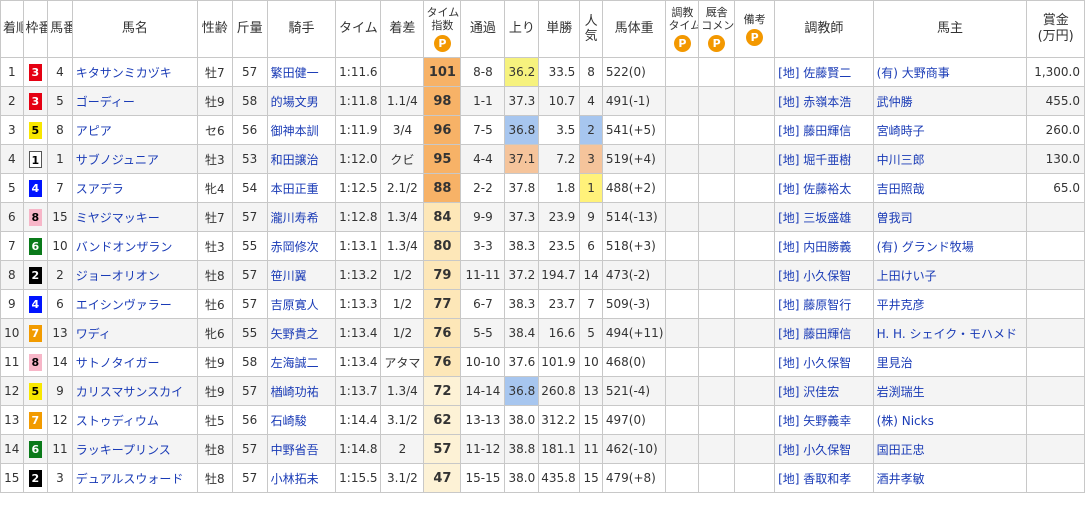 This screenshot has height=514, width=1086. Describe the element at coordinates (755, 29) in the screenshot. I see `header-remark: 備考 P` at that location.